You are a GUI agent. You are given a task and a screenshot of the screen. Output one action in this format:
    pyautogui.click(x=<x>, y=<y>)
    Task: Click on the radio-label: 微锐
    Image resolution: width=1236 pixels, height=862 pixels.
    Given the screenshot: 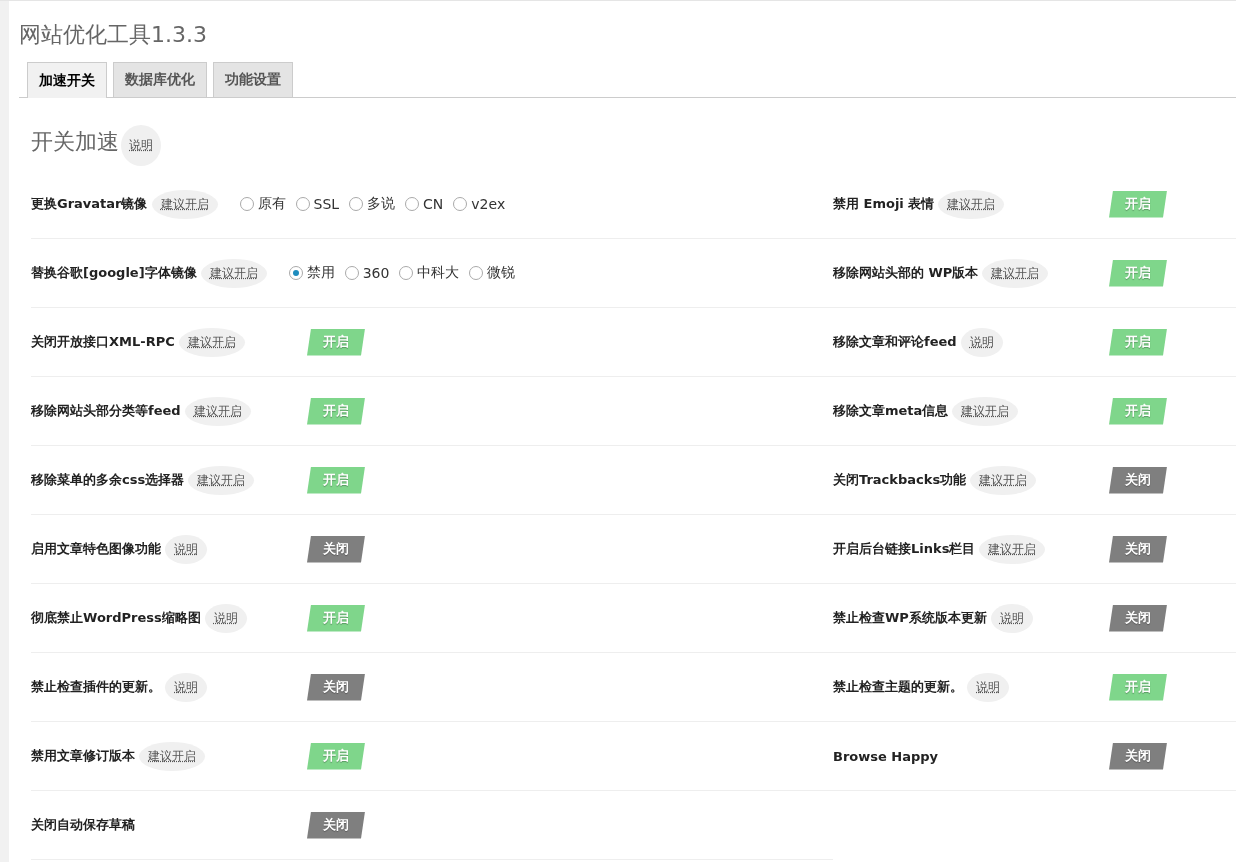 What is the action you would take?
    pyautogui.click(x=501, y=273)
    